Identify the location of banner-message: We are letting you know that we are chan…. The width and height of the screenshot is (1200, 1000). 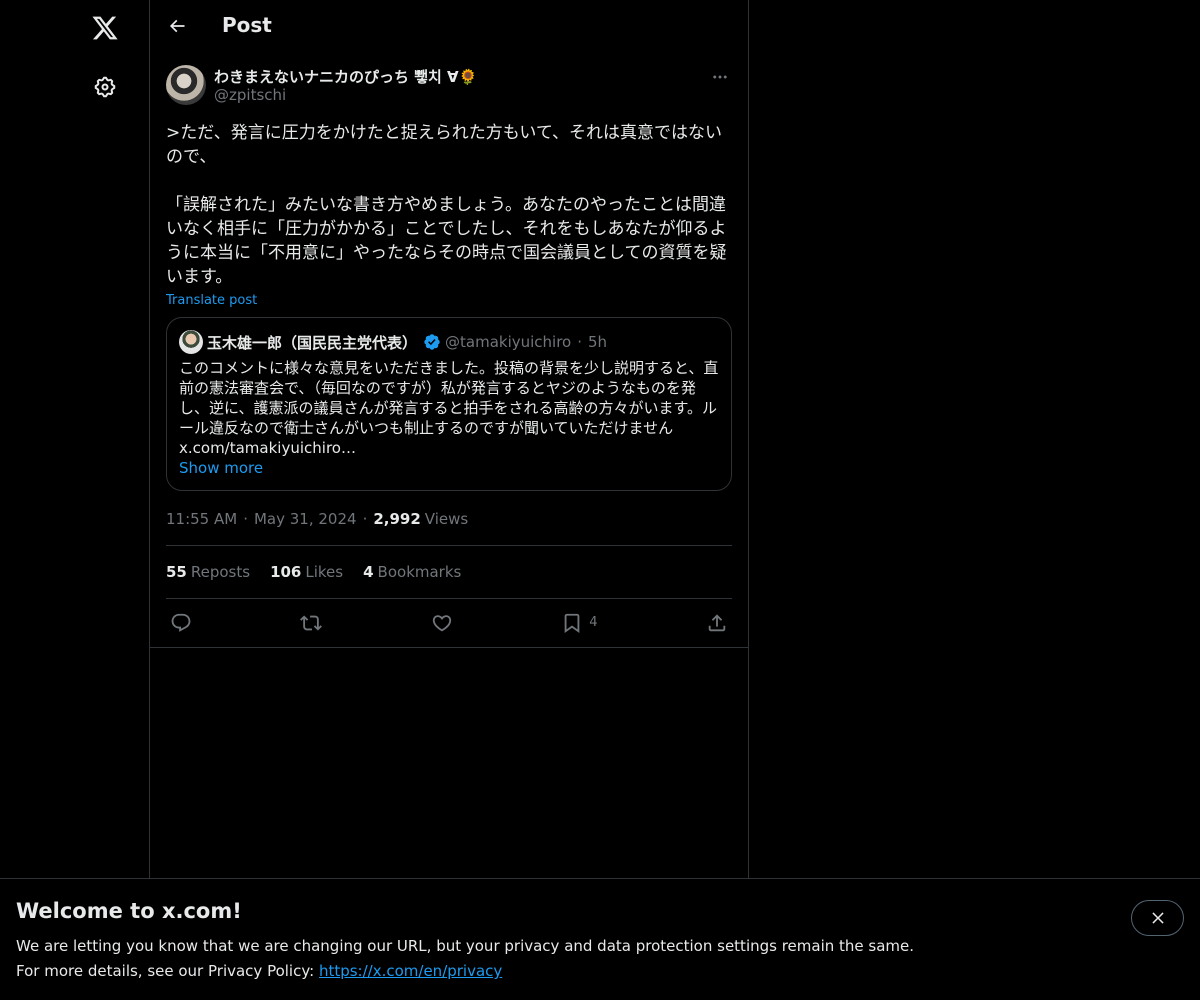
(465, 946).